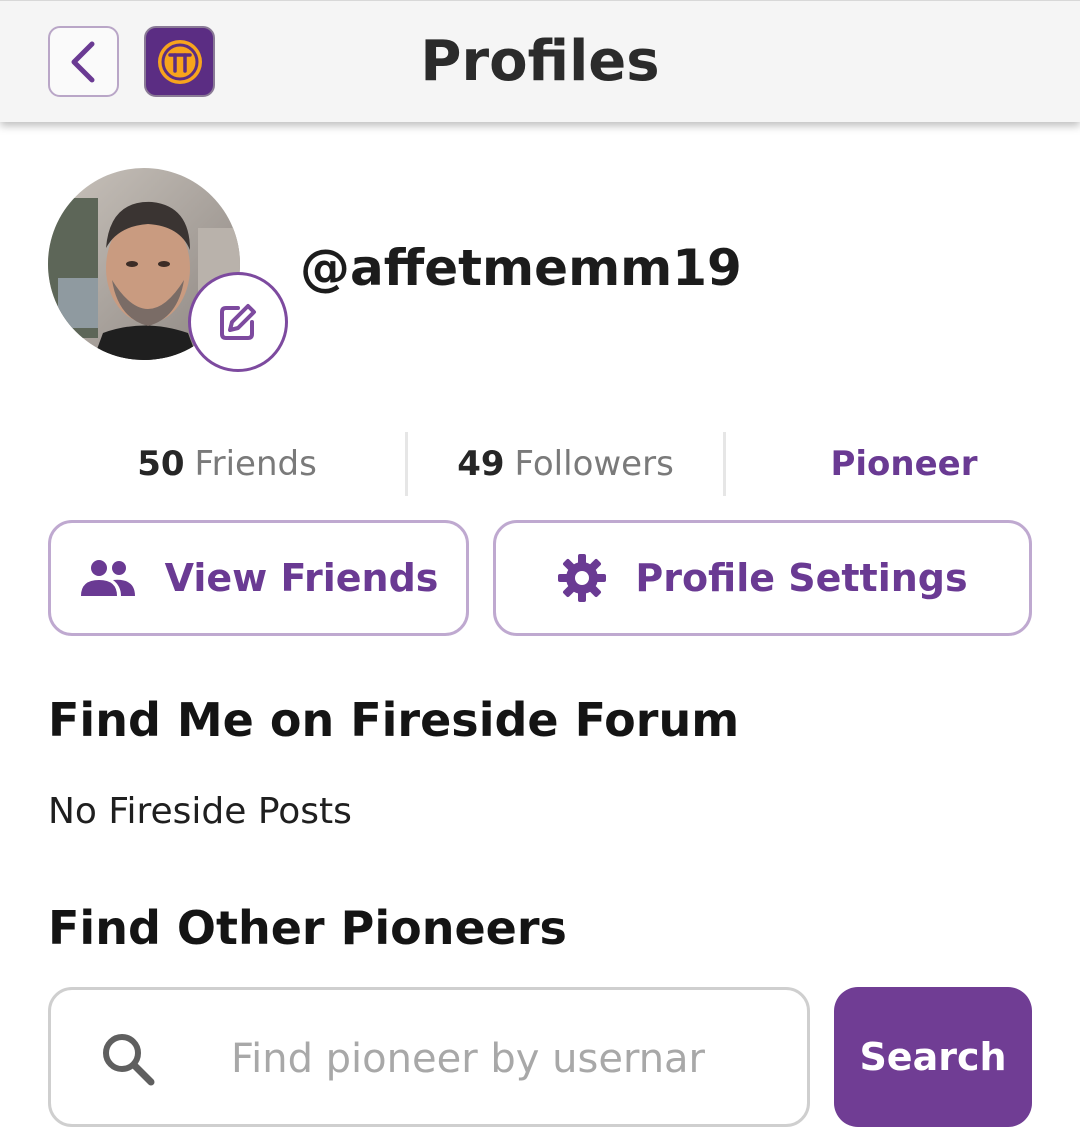 This screenshot has height=1140, width=1080. I want to click on edit-avatar-button, so click(238, 322).